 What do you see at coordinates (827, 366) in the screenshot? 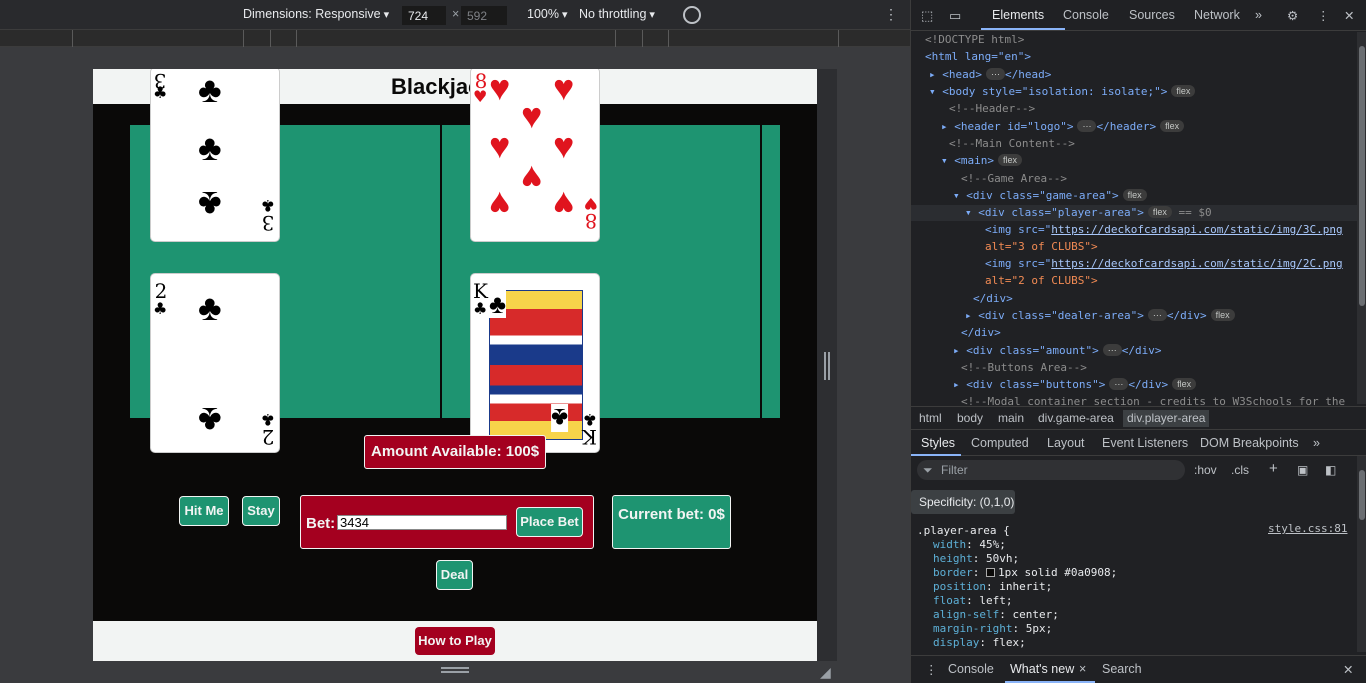
I see `viewport-resize-handle` at bounding box center [827, 366].